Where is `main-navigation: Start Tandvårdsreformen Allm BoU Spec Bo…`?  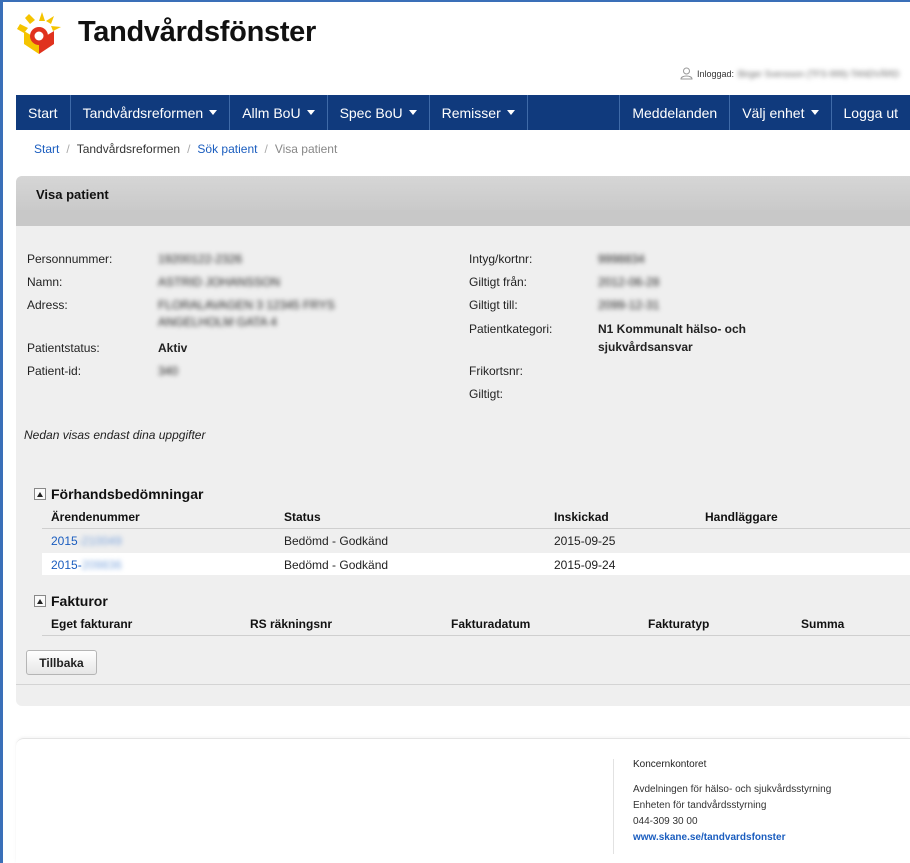
main-navigation: Start Tandvårdsreformen Allm BoU Spec Bo… is located at coordinates (463, 112).